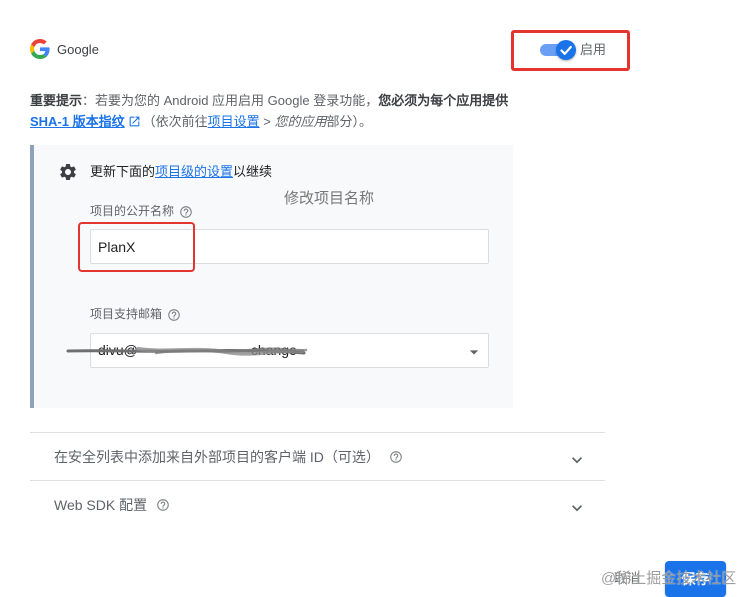 The width and height of the screenshot is (748, 597). Describe the element at coordinates (329, 198) in the screenshot. I see `annotation-rename-hint: 修改项目名称` at that location.